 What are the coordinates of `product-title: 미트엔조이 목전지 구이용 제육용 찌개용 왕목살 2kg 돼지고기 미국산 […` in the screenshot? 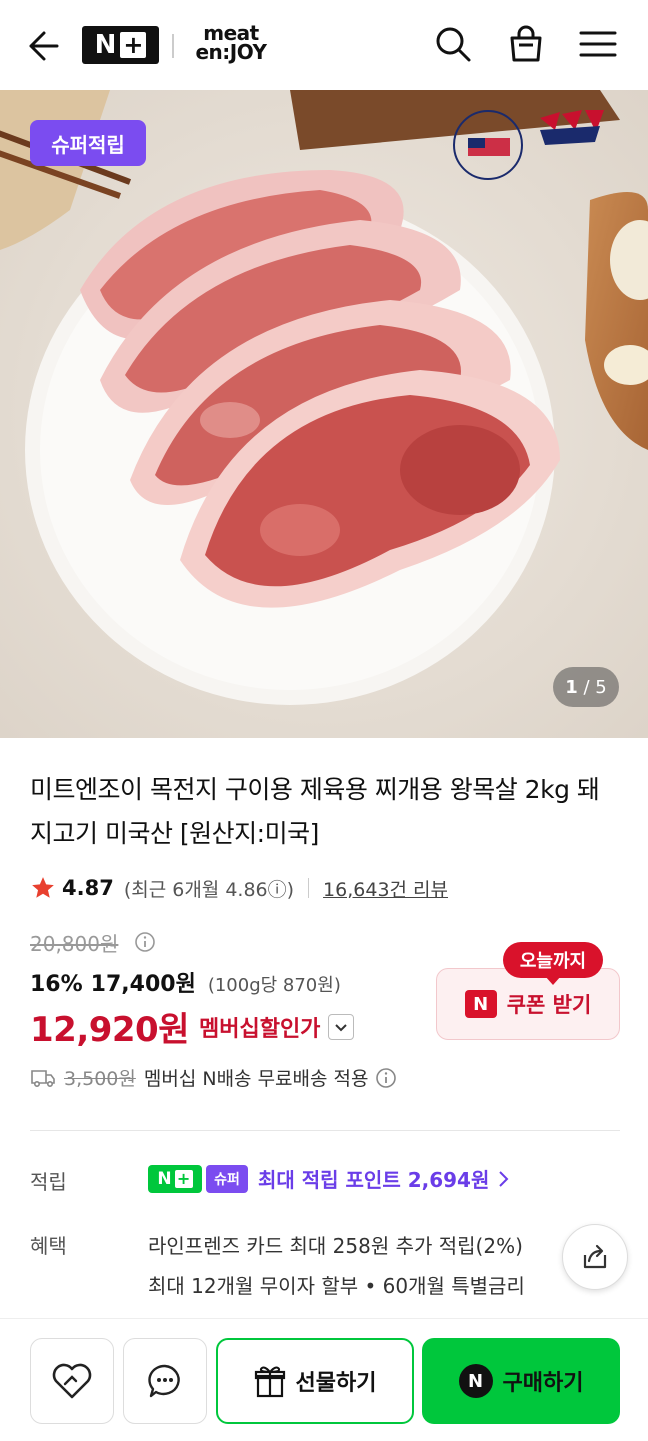 It's located at (315, 811).